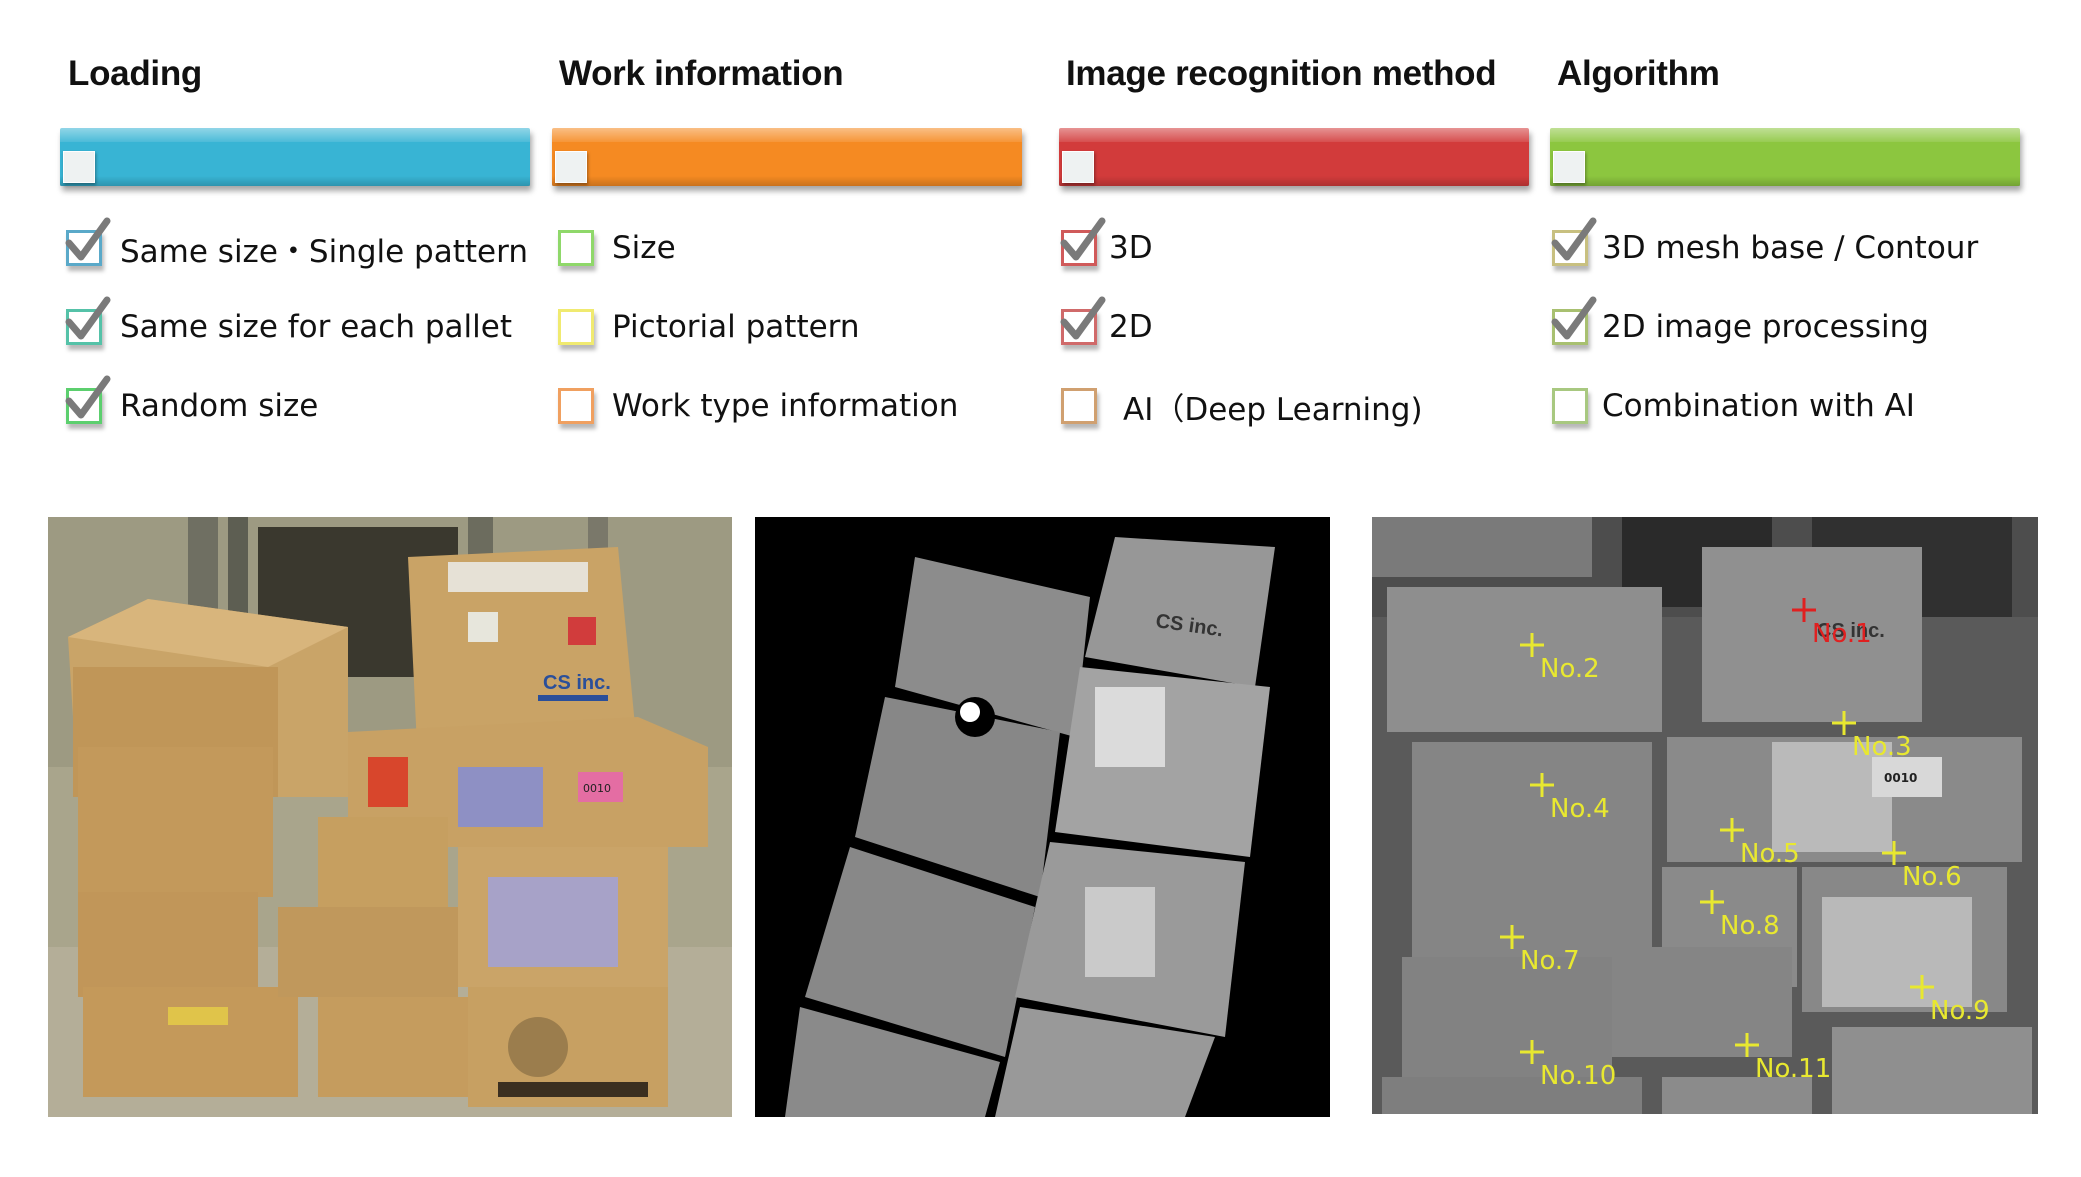  Describe the element at coordinates (1131, 248) in the screenshot. I see `option-label: 3D` at that location.